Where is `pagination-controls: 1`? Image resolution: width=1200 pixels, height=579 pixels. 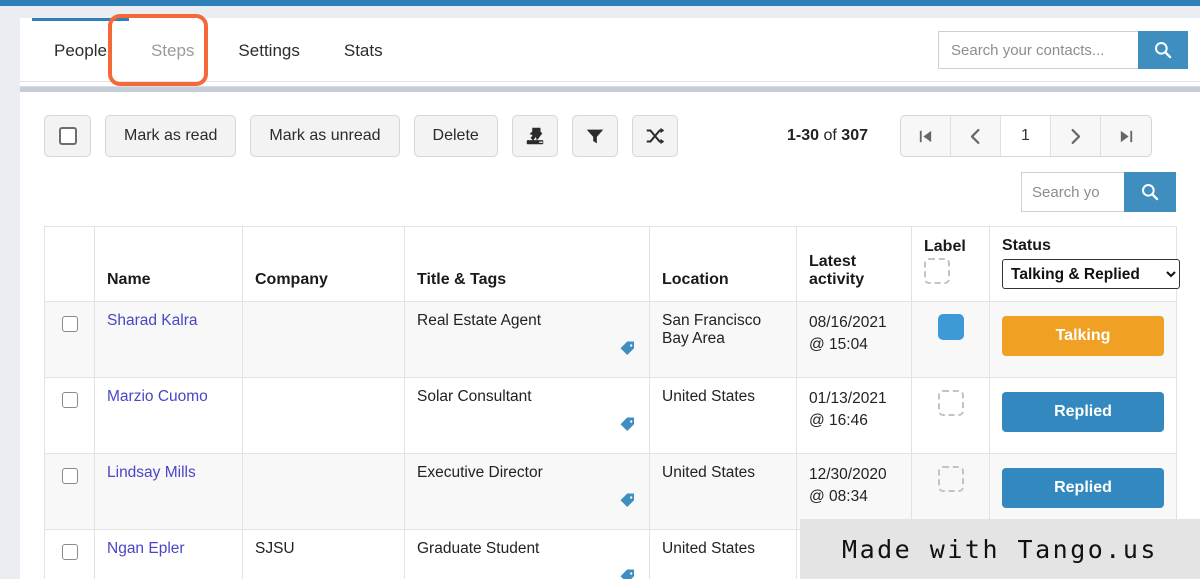 pagination-controls: 1 is located at coordinates (1026, 136).